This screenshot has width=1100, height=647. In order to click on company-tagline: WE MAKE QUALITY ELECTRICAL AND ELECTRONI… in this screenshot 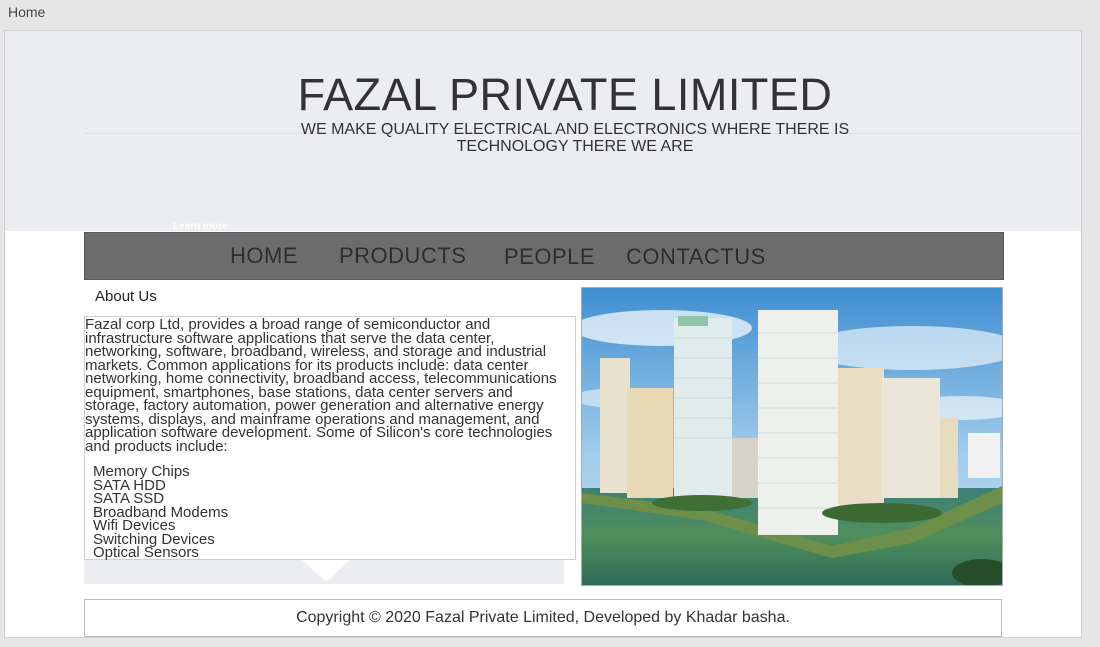, I will do `click(575, 138)`.